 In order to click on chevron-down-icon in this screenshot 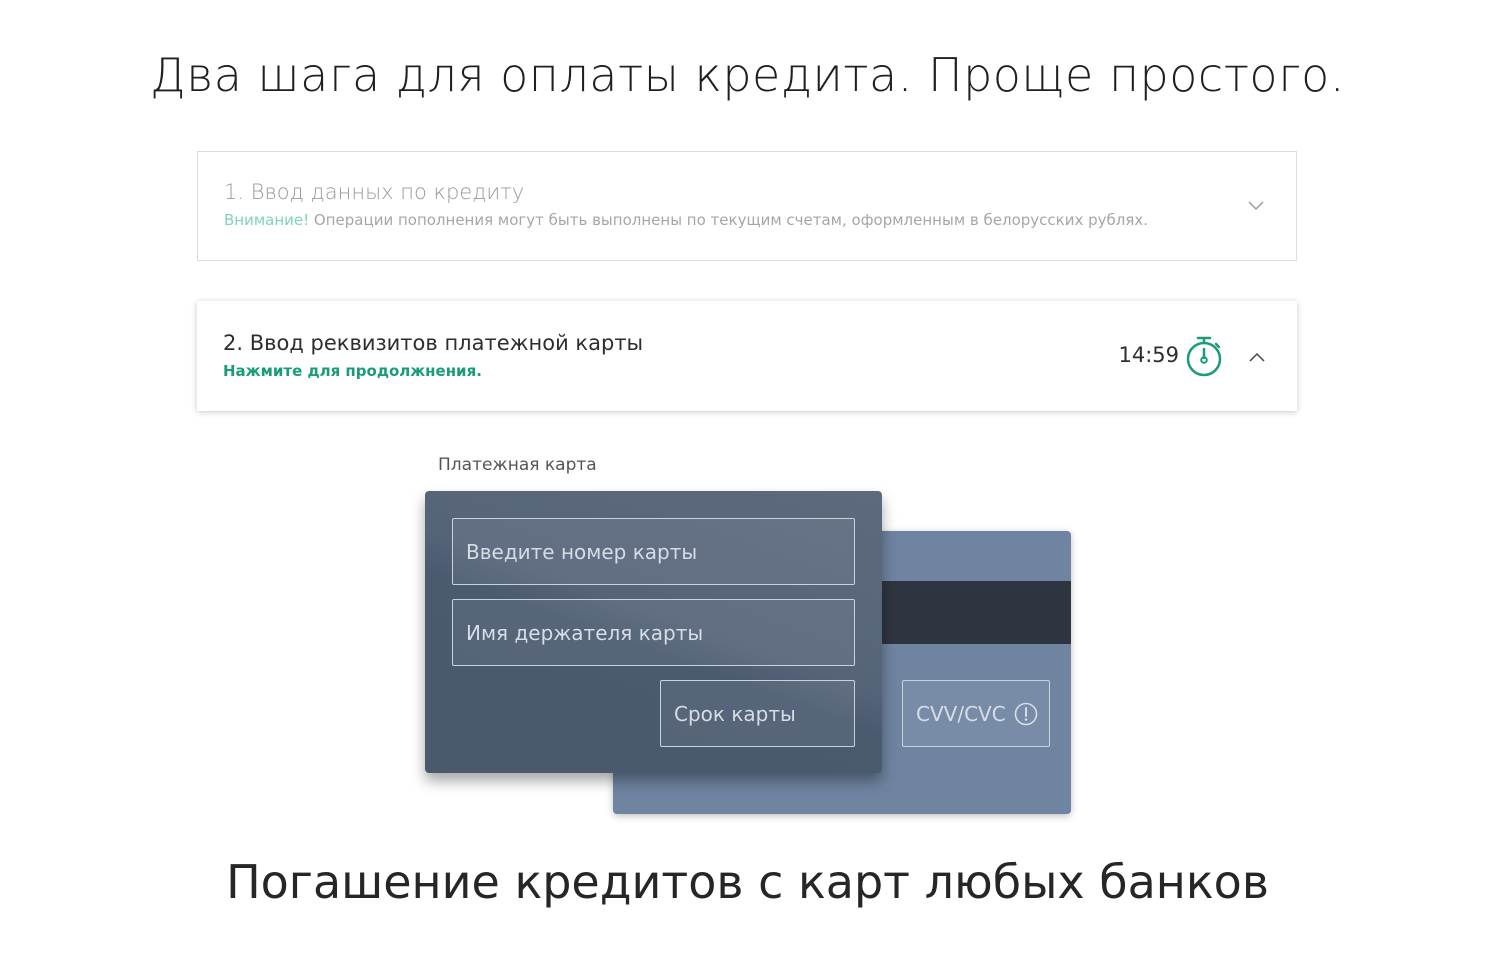, I will do `click(1256, 206)`.